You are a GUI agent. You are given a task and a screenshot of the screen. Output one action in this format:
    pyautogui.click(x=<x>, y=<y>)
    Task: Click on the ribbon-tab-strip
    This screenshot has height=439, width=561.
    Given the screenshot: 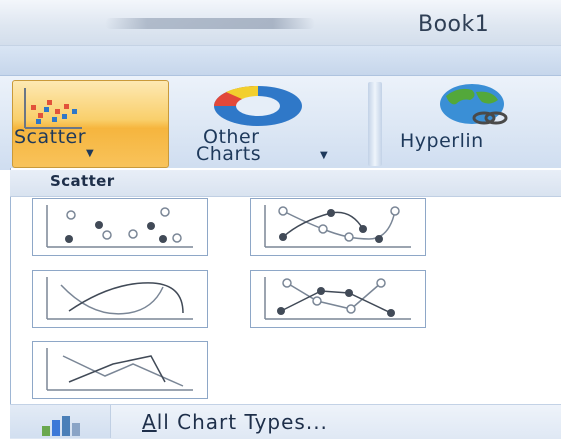 What is the action you would take?
    pyautogui.click(x=280, y=61)
    